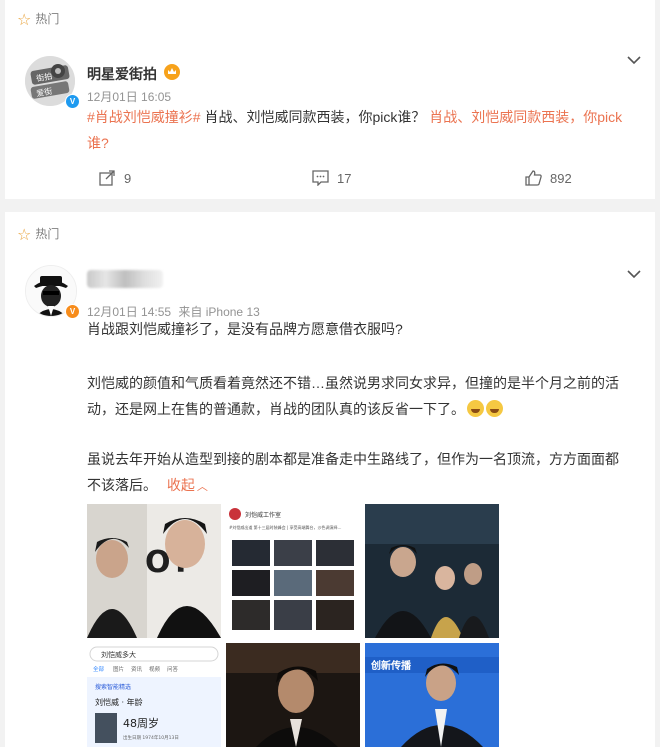 The height and width of the screenshot is (747, 660). I want to click on post-image-1: OT, so click(154, 571).